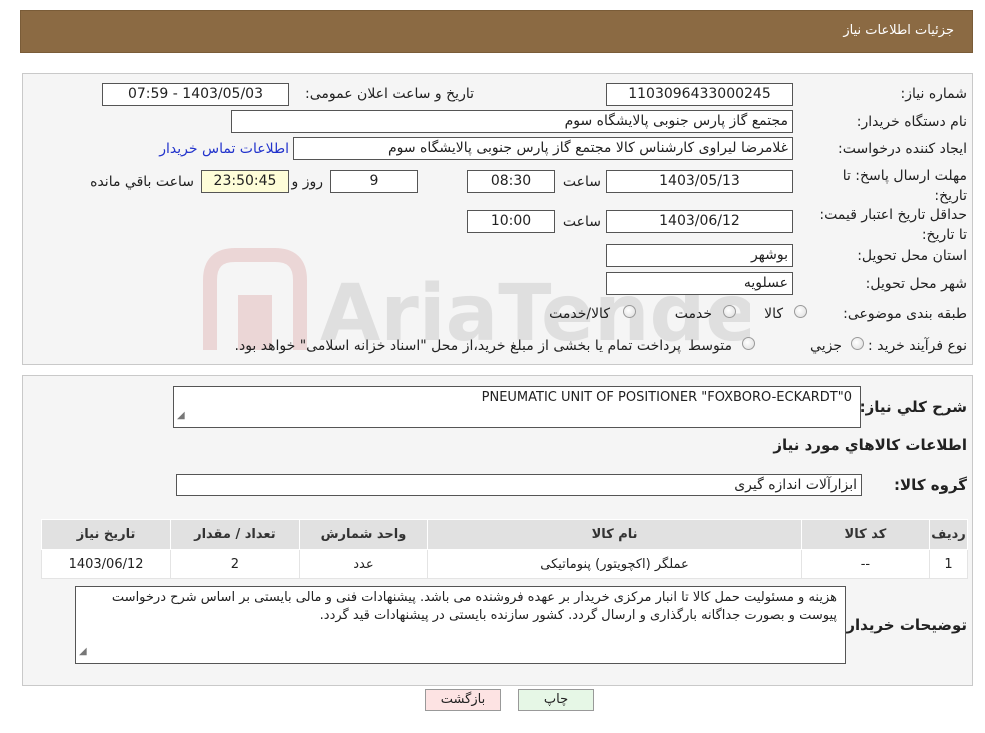 The height and width of the screenshot is (733, 985). Describe the element at coordinates (374, 181) in the screenshot. I see `days-field: 9` at that location.